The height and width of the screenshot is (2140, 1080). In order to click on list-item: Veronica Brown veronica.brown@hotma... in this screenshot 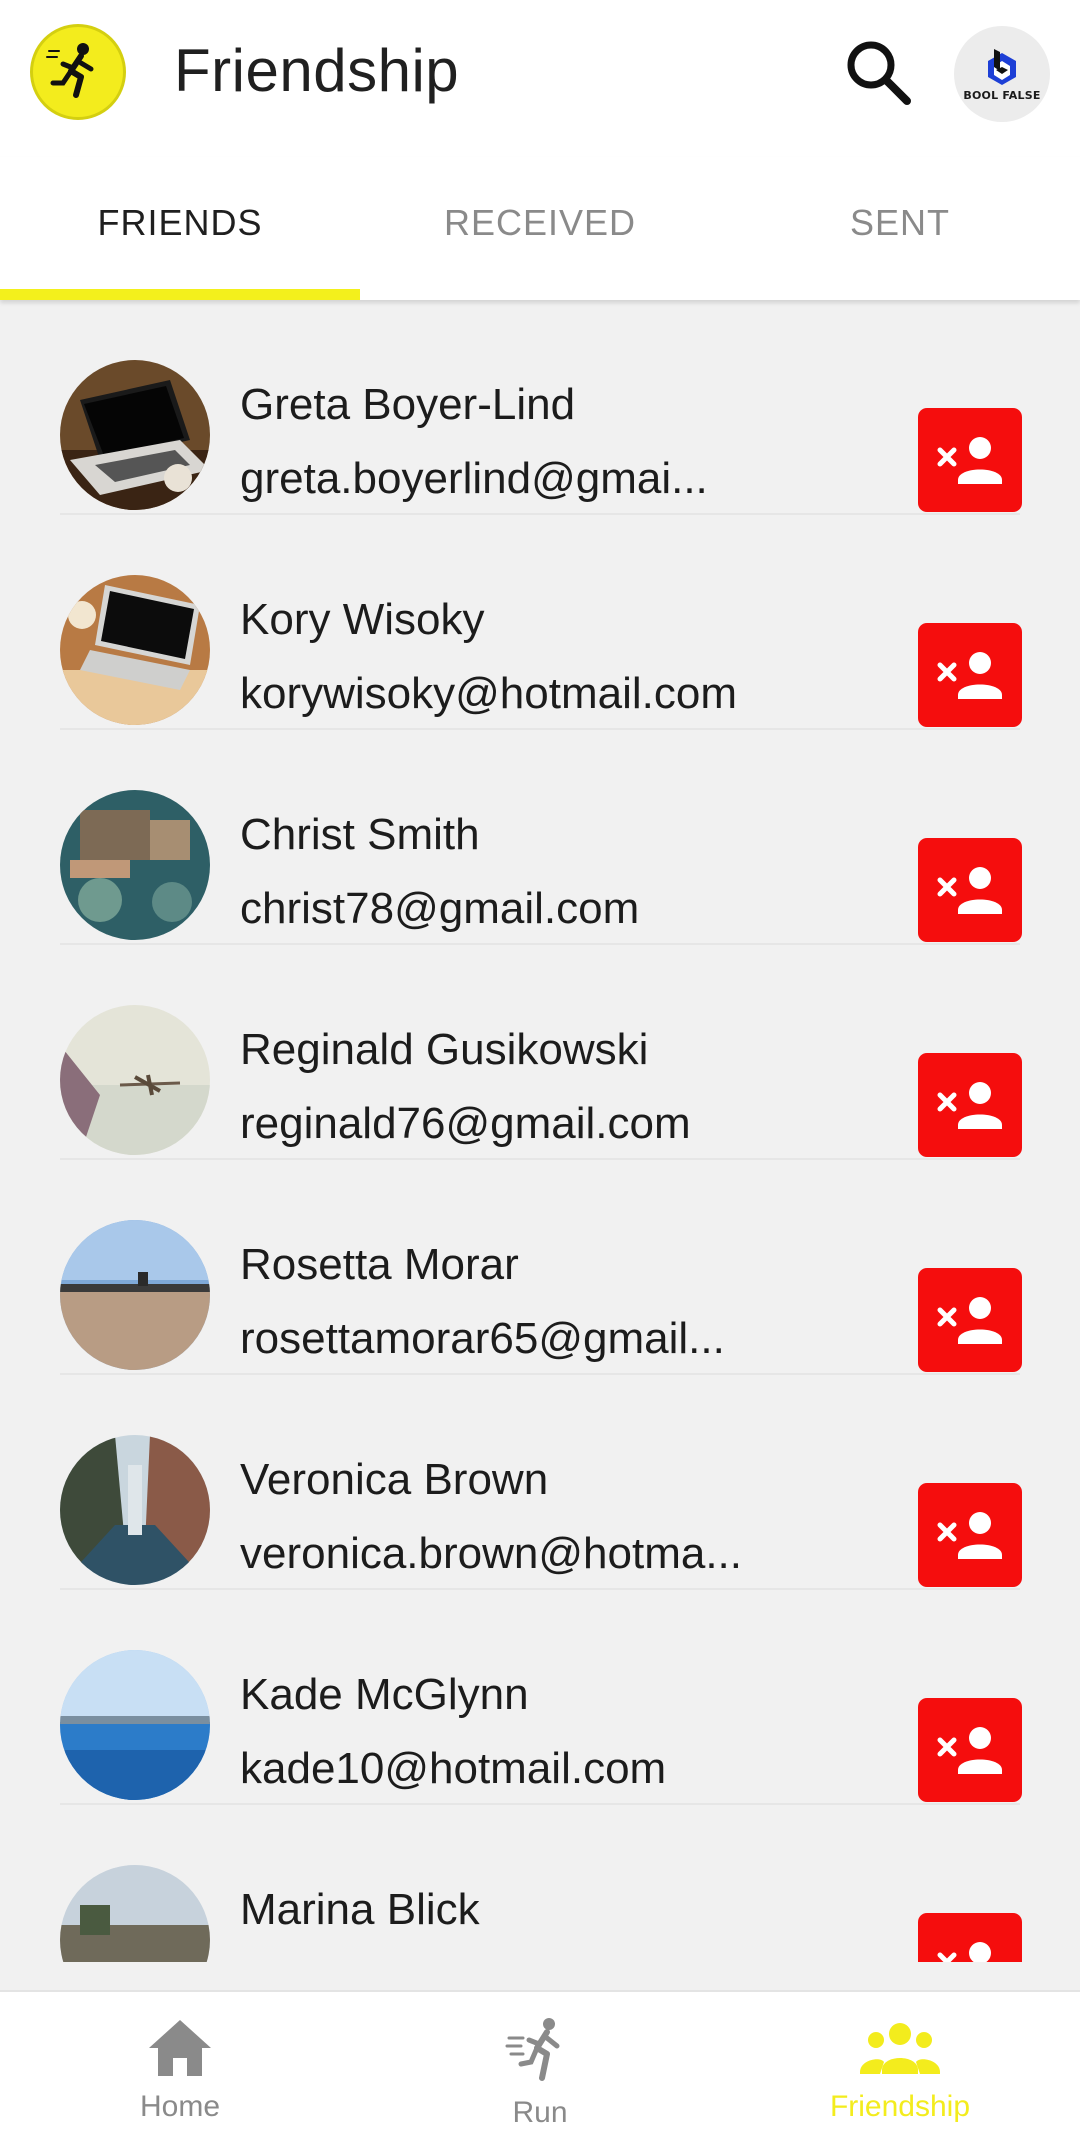, I will do `click(541, 1482)`.